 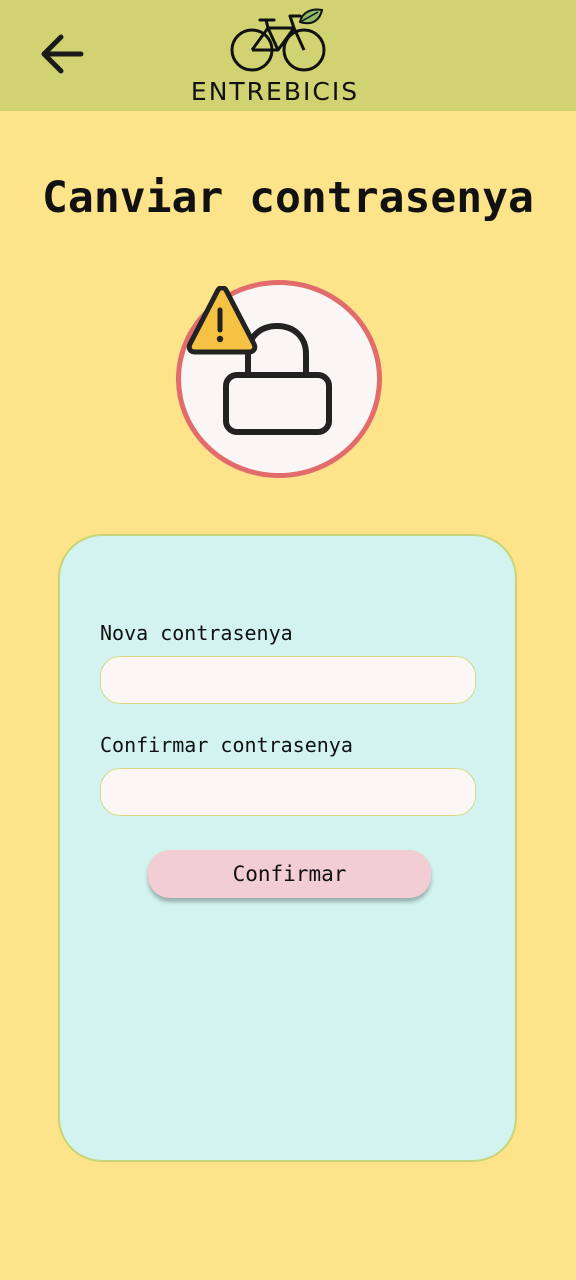 I want to click on app-bar: ENTREBICIS, so click(x=288, y=55).